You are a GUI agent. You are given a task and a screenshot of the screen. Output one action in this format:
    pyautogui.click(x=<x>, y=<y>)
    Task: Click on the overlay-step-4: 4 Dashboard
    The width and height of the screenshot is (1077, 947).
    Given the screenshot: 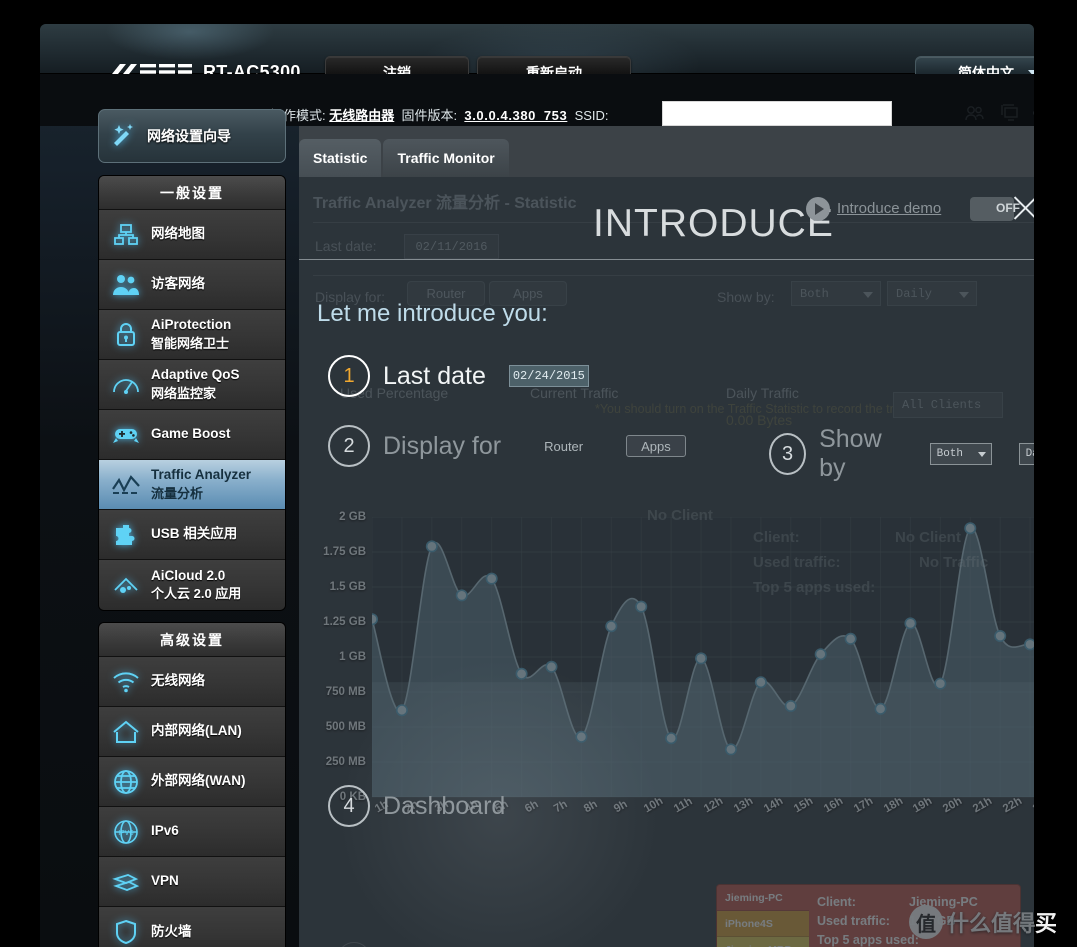 What is the action you would take?
    pyautogui.click(x=416, y=806)
    